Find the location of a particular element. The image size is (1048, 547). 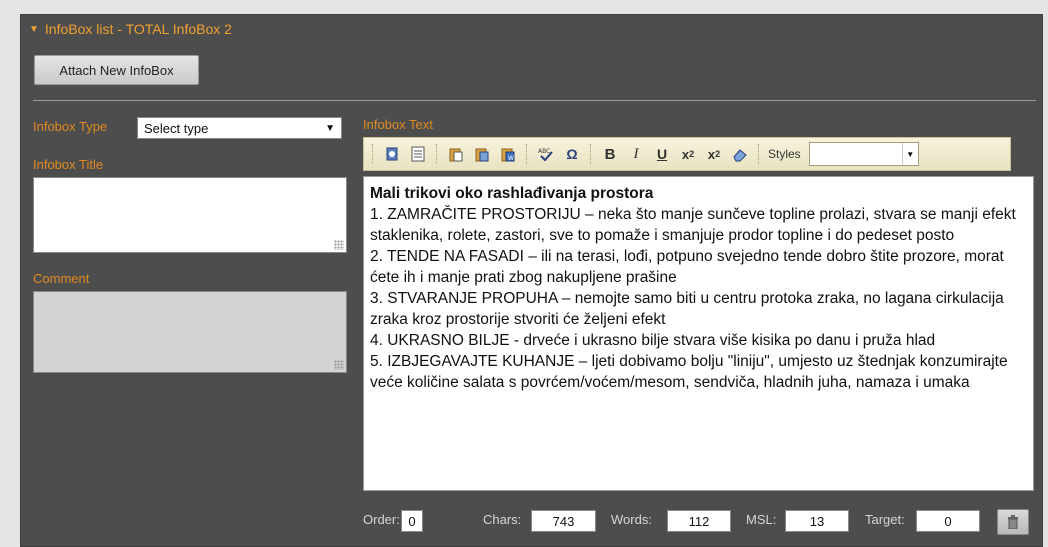

subscript-icon: x2 is located at coordinates (688, 154).